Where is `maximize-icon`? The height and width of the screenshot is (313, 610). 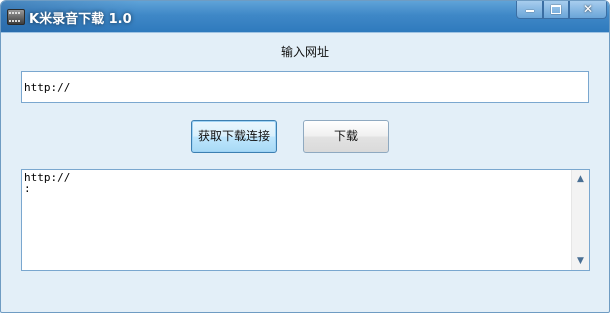
maximize-icon is located at coordinates (556, 9).